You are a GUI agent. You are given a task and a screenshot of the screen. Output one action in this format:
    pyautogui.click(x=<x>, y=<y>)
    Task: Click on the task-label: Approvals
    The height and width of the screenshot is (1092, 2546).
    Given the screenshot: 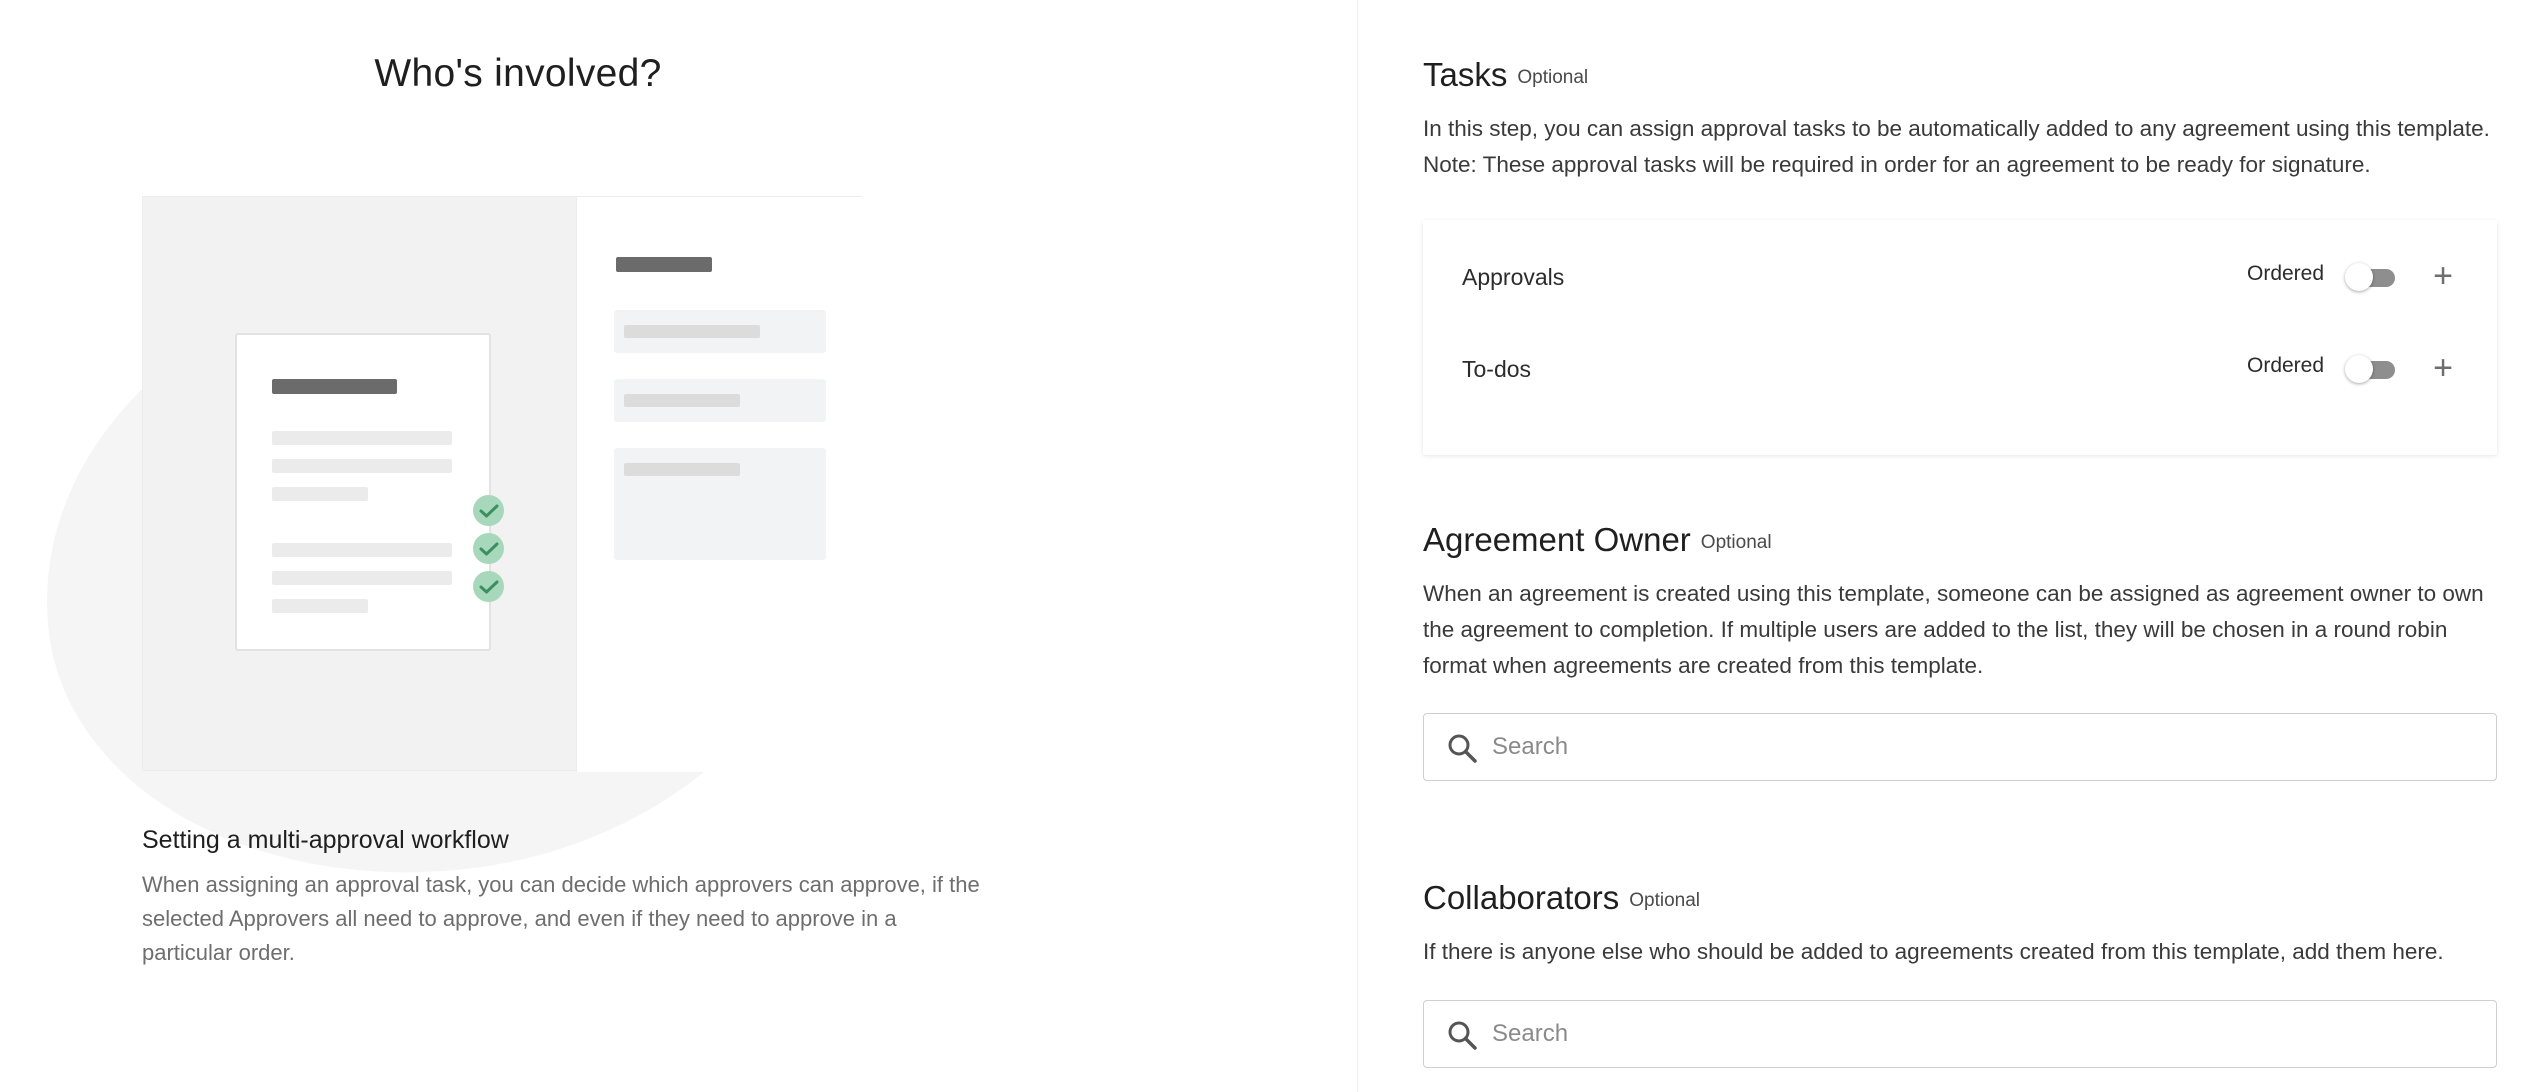 What is the action you would take?
    pyautogui.click(x=1513, y=277)
    